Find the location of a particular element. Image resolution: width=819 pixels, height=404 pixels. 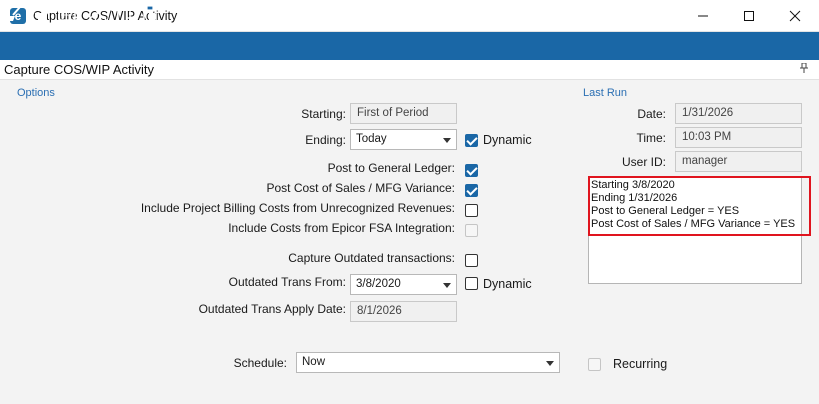

home-icon is located at coordinates (432, 13).